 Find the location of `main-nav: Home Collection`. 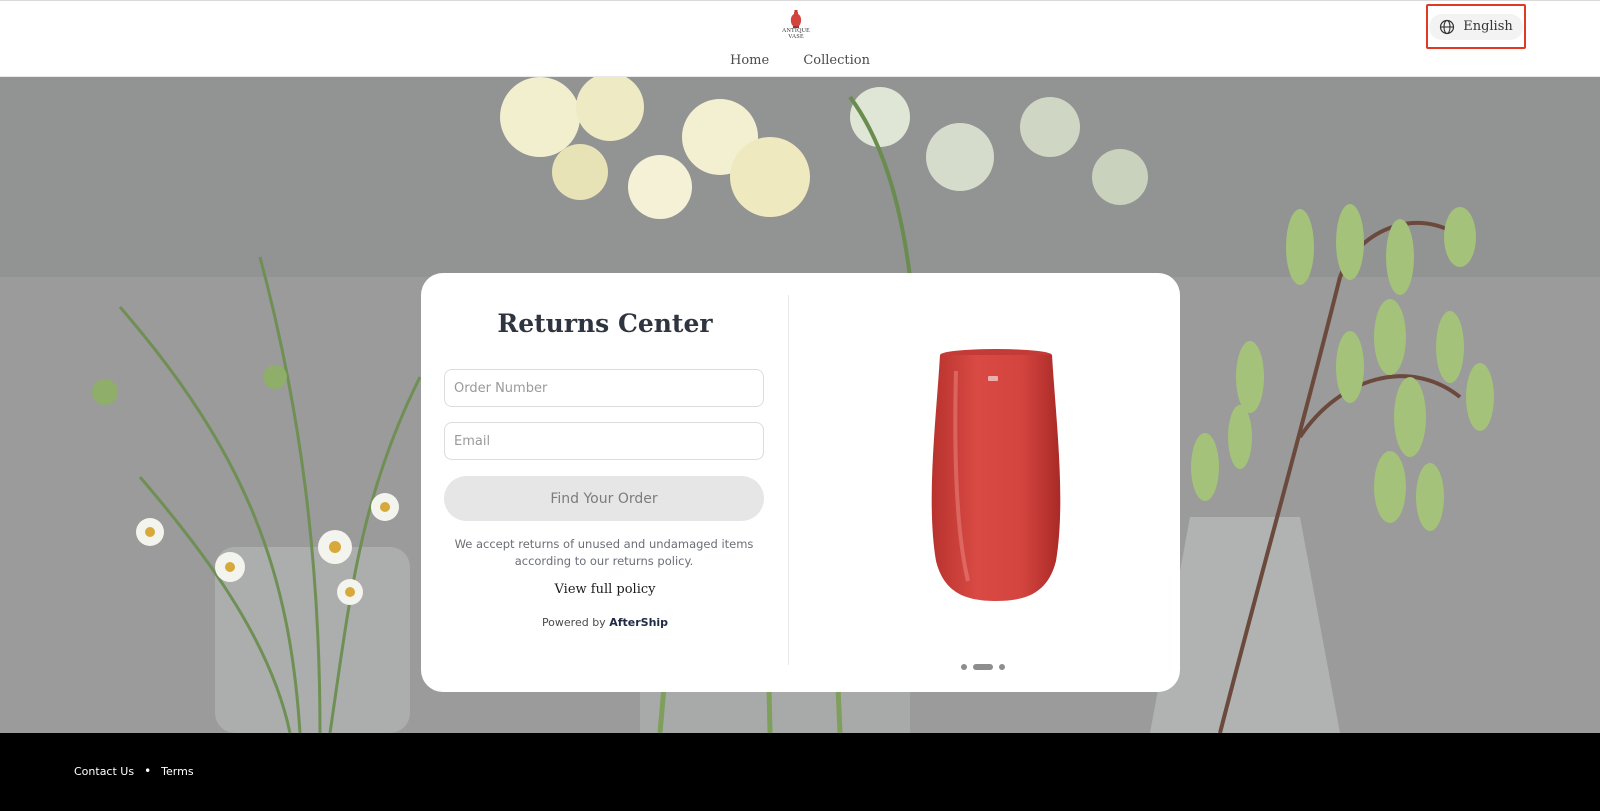

main-nav: Home Collection is located at coordinates (800, 60).